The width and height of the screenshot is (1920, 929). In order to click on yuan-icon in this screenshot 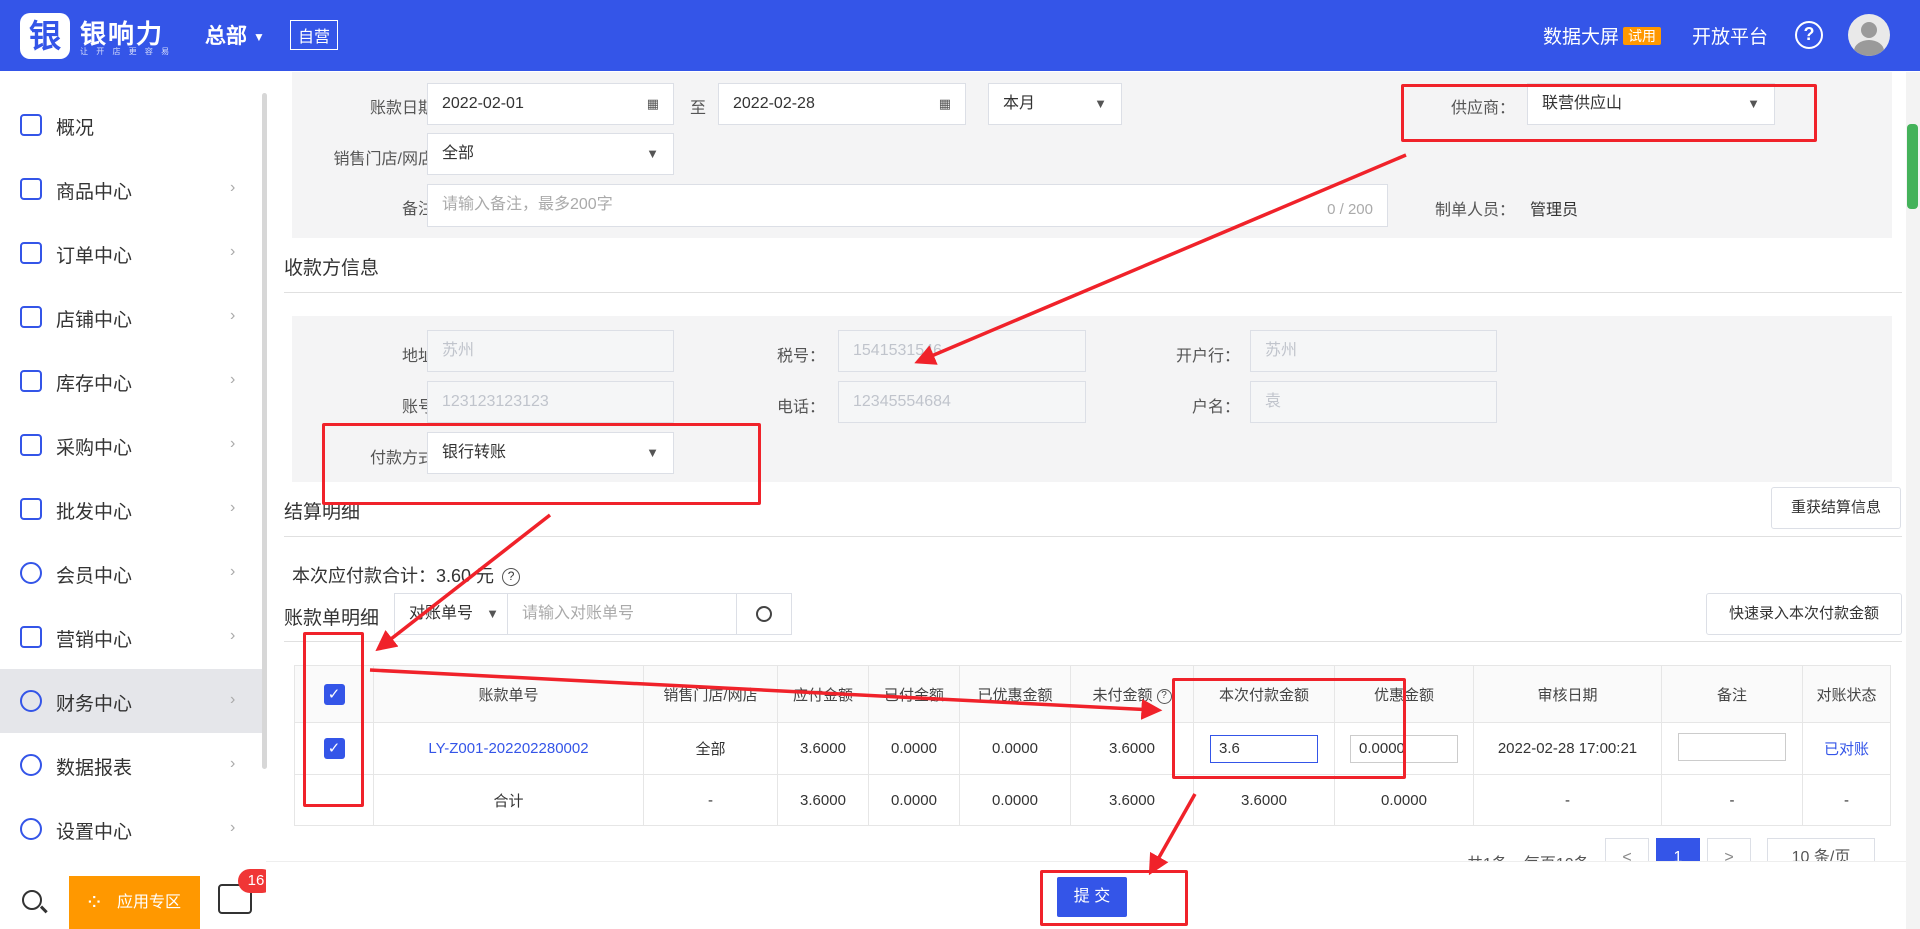, I will do `click(31, 701)`.